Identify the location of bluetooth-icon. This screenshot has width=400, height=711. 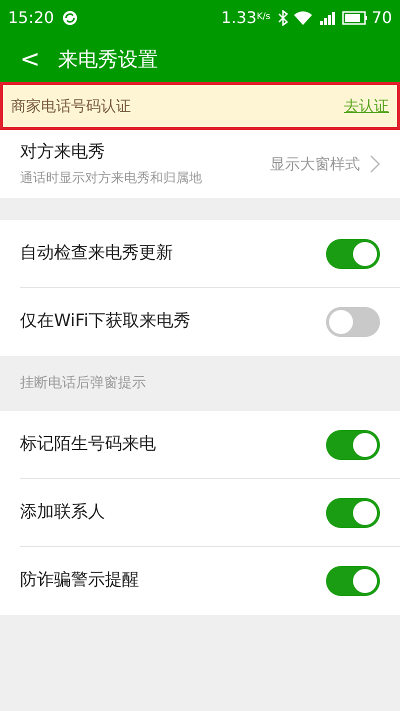
(283, 18).